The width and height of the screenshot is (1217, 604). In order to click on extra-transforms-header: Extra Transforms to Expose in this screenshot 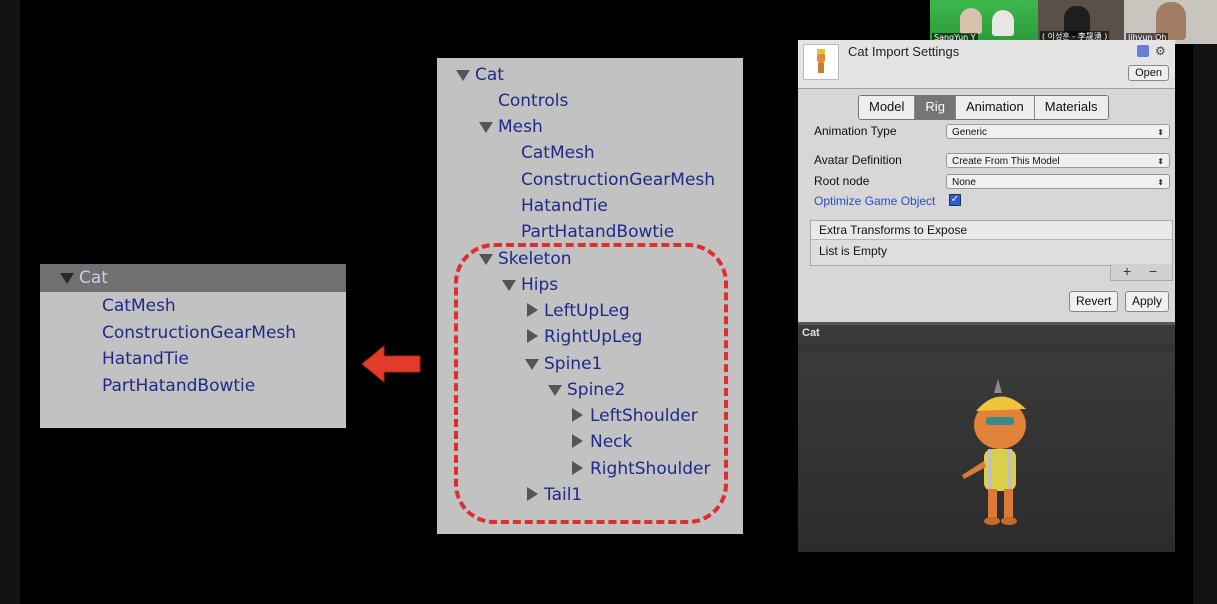, I will do `click(991, 230)`.